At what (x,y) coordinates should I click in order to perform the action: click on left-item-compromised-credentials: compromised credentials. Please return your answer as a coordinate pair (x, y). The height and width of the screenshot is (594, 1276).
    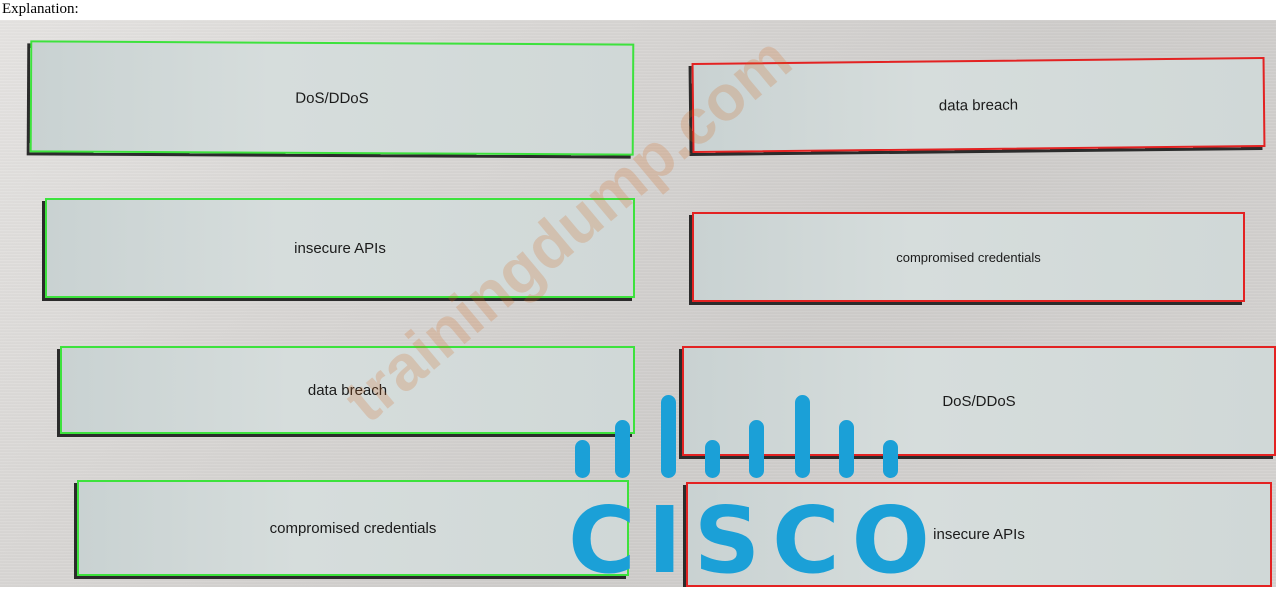
    Looking at the image, I should click on (353, 528).